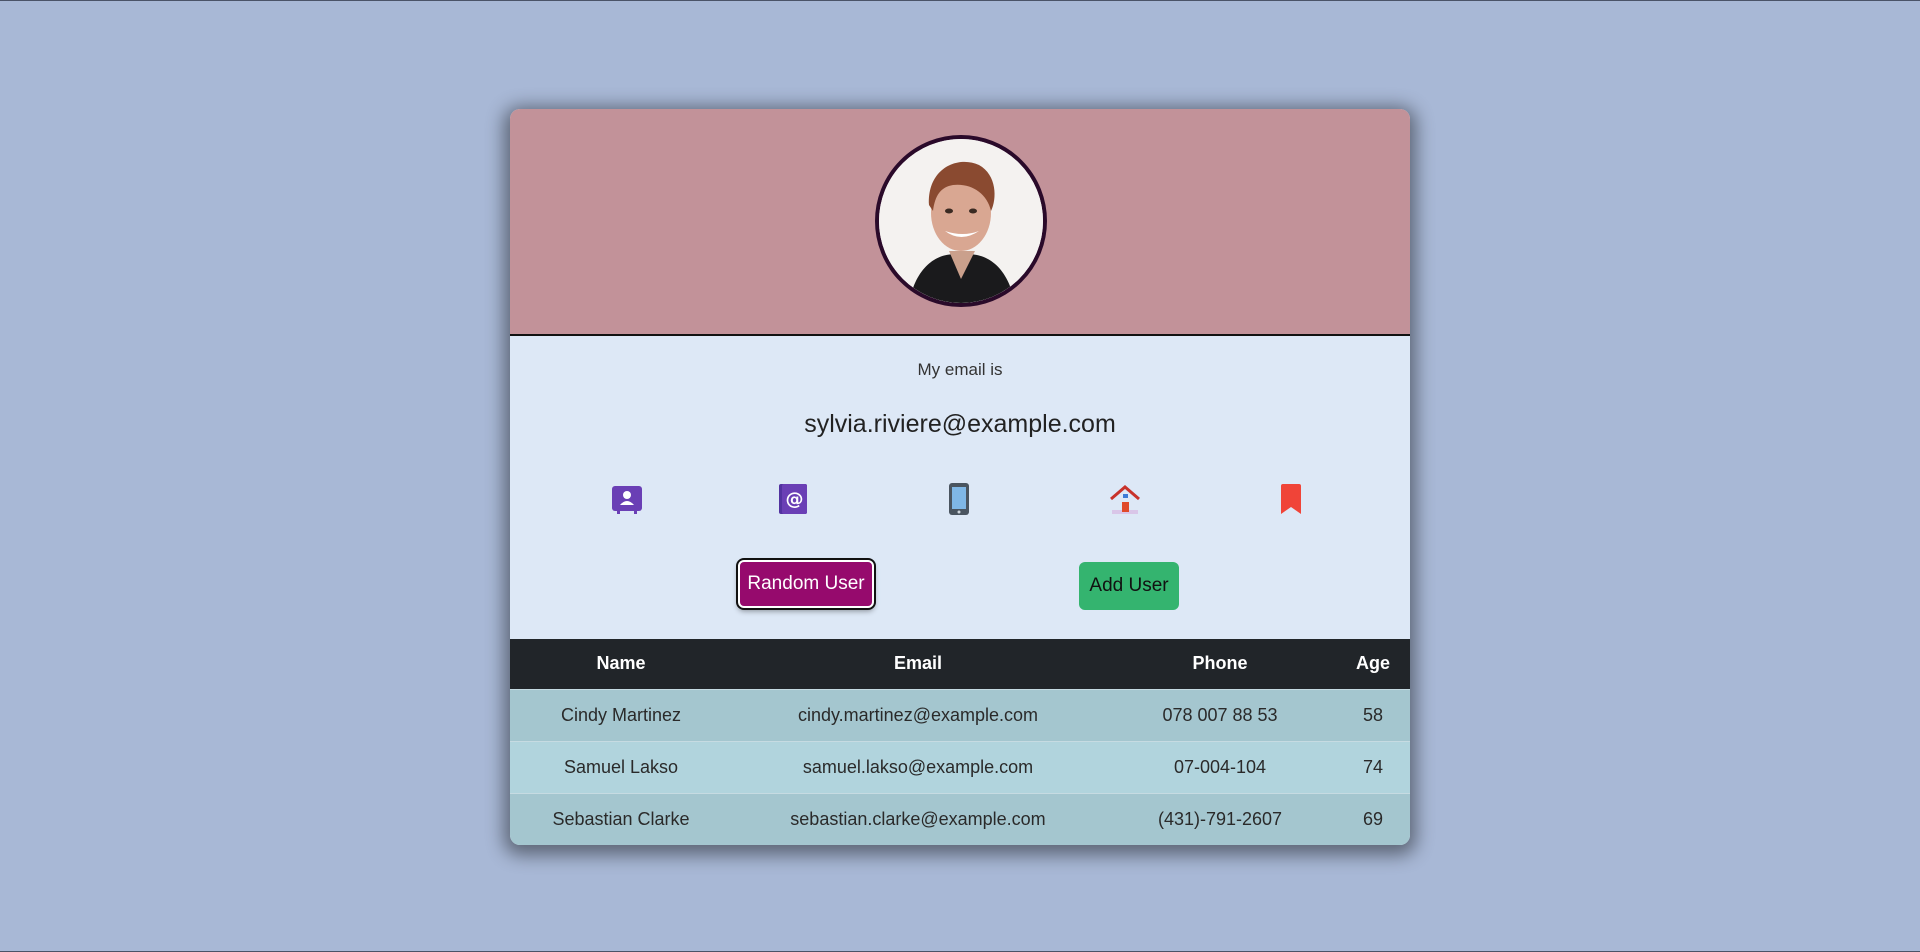 Image resolution: width=1920 pixels, height=952 pixels. Describe the element at coordinates (960, 369) in the screenshot. I see `email-label: My email is` at that location.